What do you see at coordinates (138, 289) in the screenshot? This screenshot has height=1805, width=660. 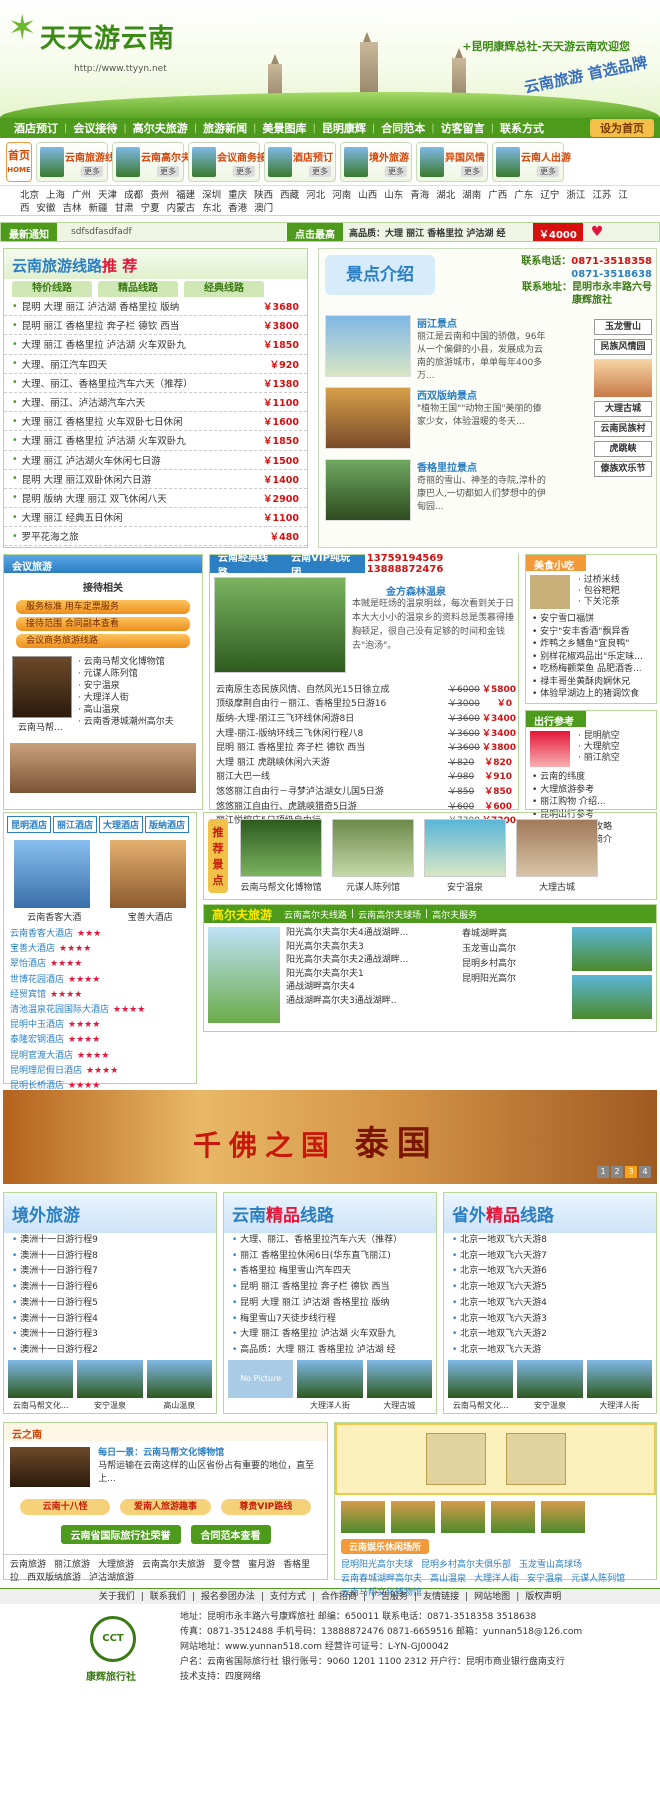 I see `tab-boutique: 精品线路` at bounding box center [138, 289].